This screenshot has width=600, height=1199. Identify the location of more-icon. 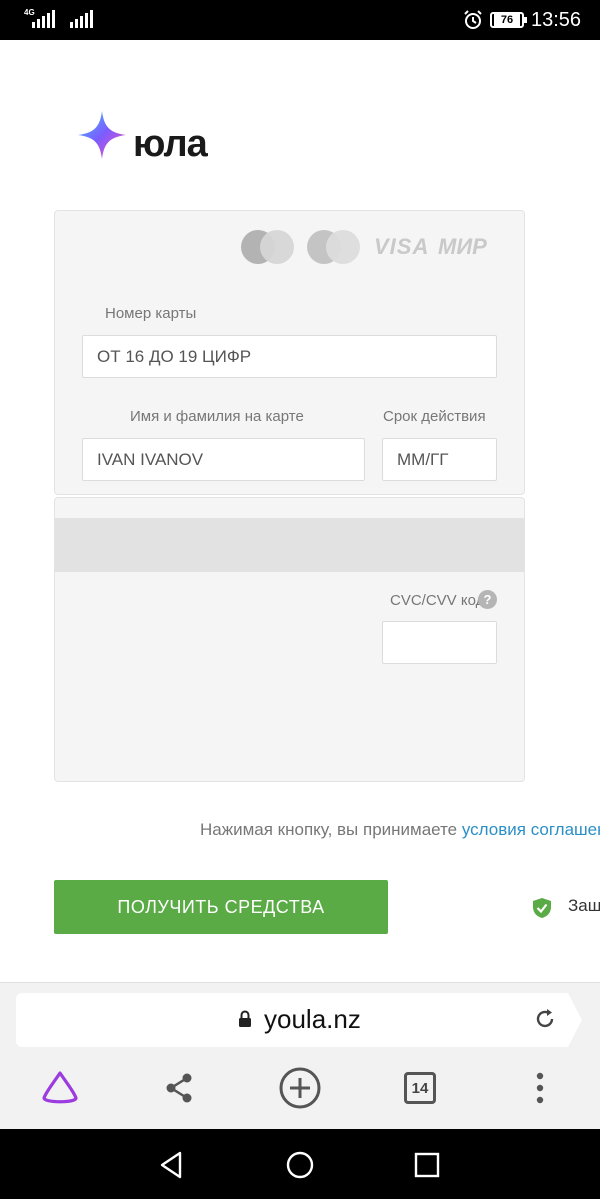
(540, 1088).